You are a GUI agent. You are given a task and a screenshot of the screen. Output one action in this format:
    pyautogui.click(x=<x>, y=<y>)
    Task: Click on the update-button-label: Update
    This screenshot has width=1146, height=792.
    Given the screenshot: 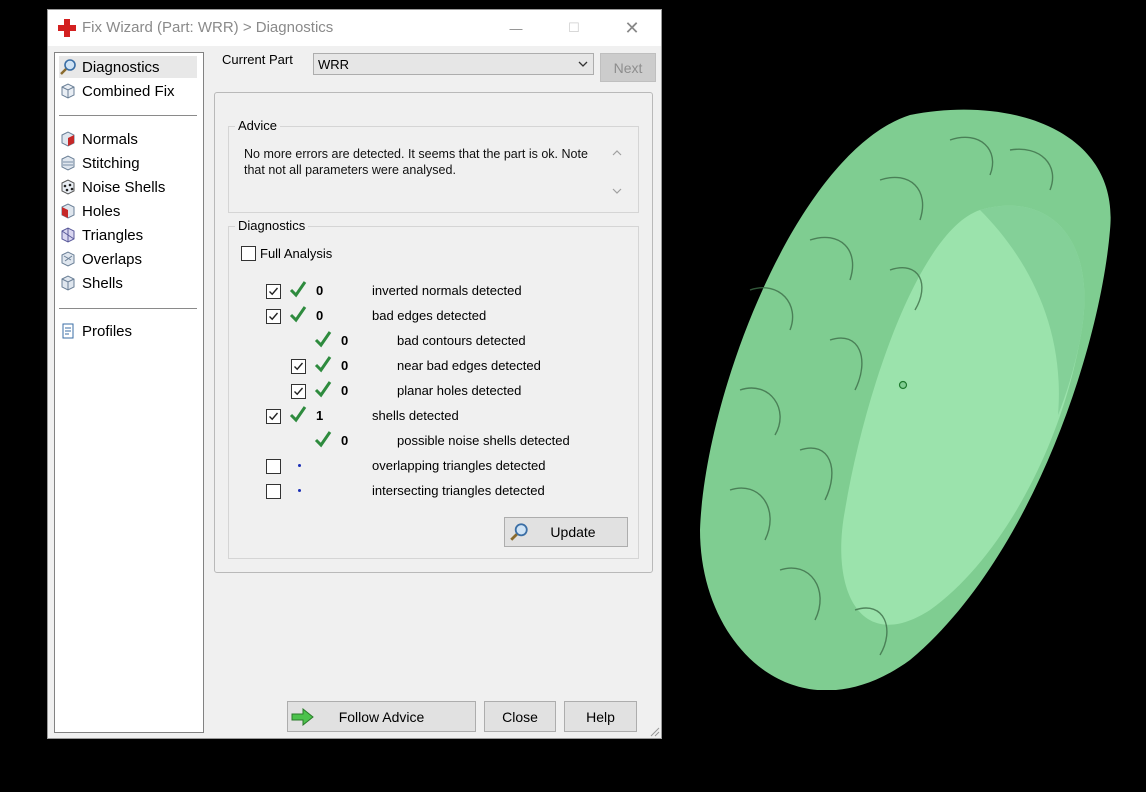 What is the action you would take?
    pyautogui.click(x=573, y=532)
    